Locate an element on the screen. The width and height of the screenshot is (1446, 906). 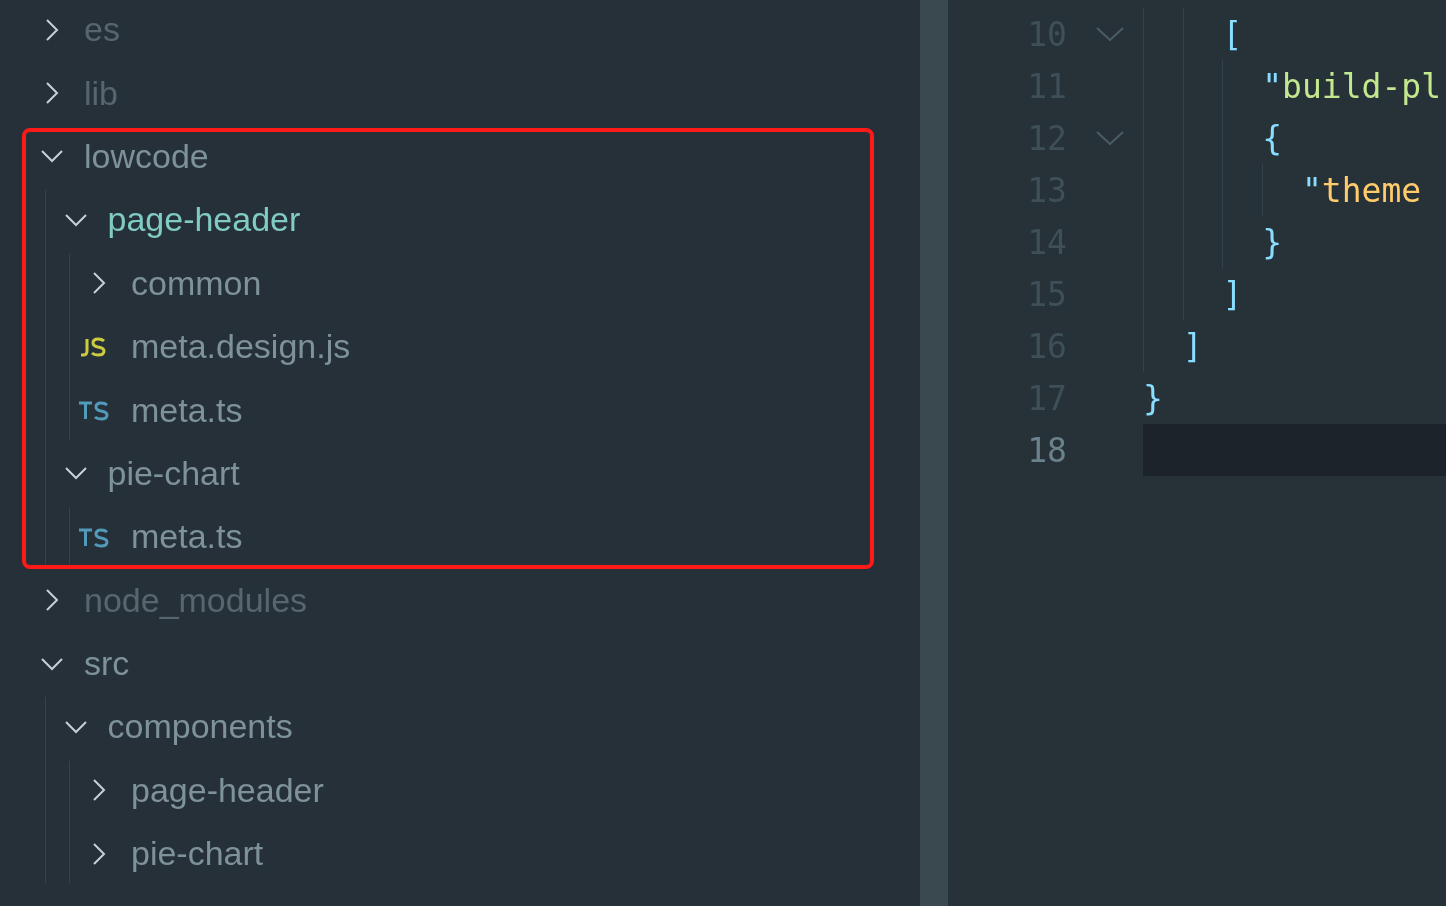
folder-name: src is located at coordinates (107, 664).